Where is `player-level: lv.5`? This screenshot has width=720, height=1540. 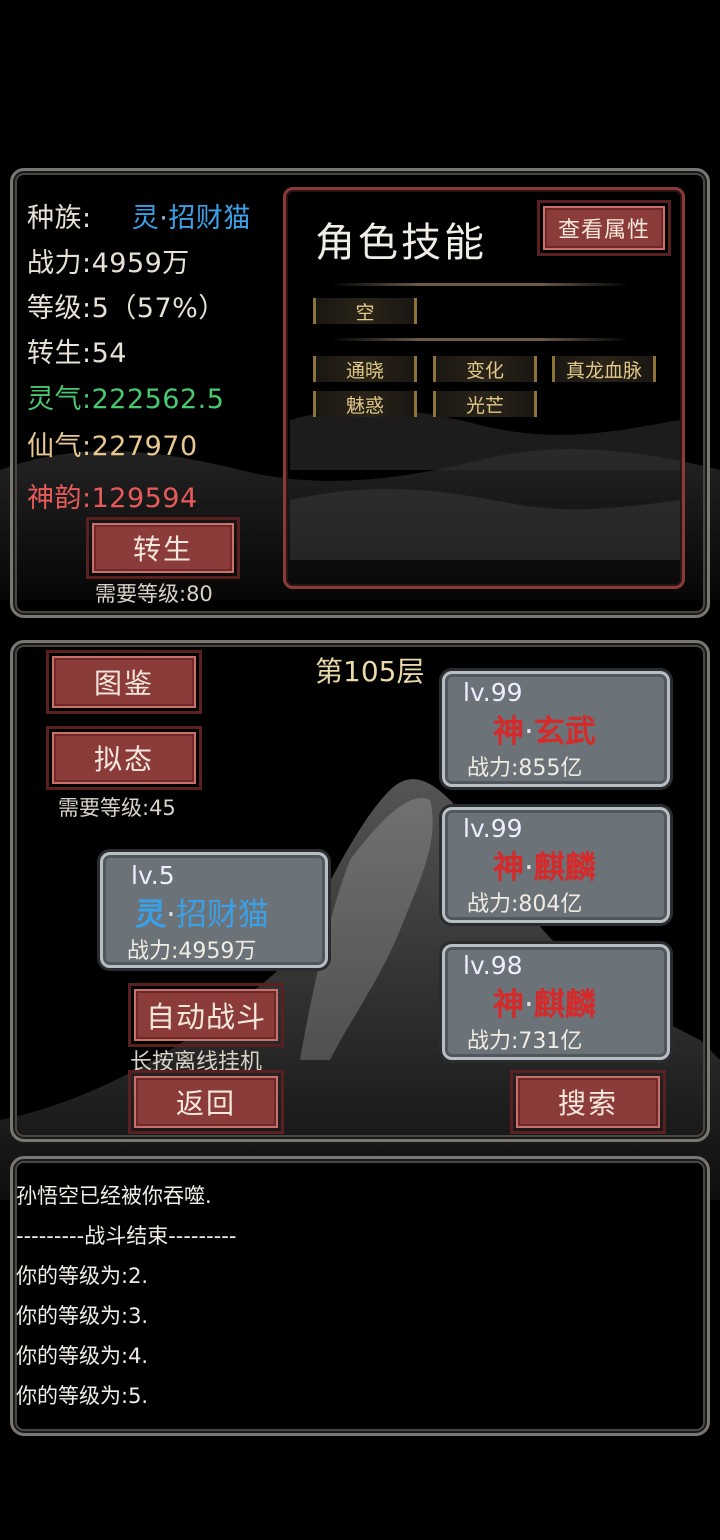
player-level: lv.5 is located at coordinates (153, 875).